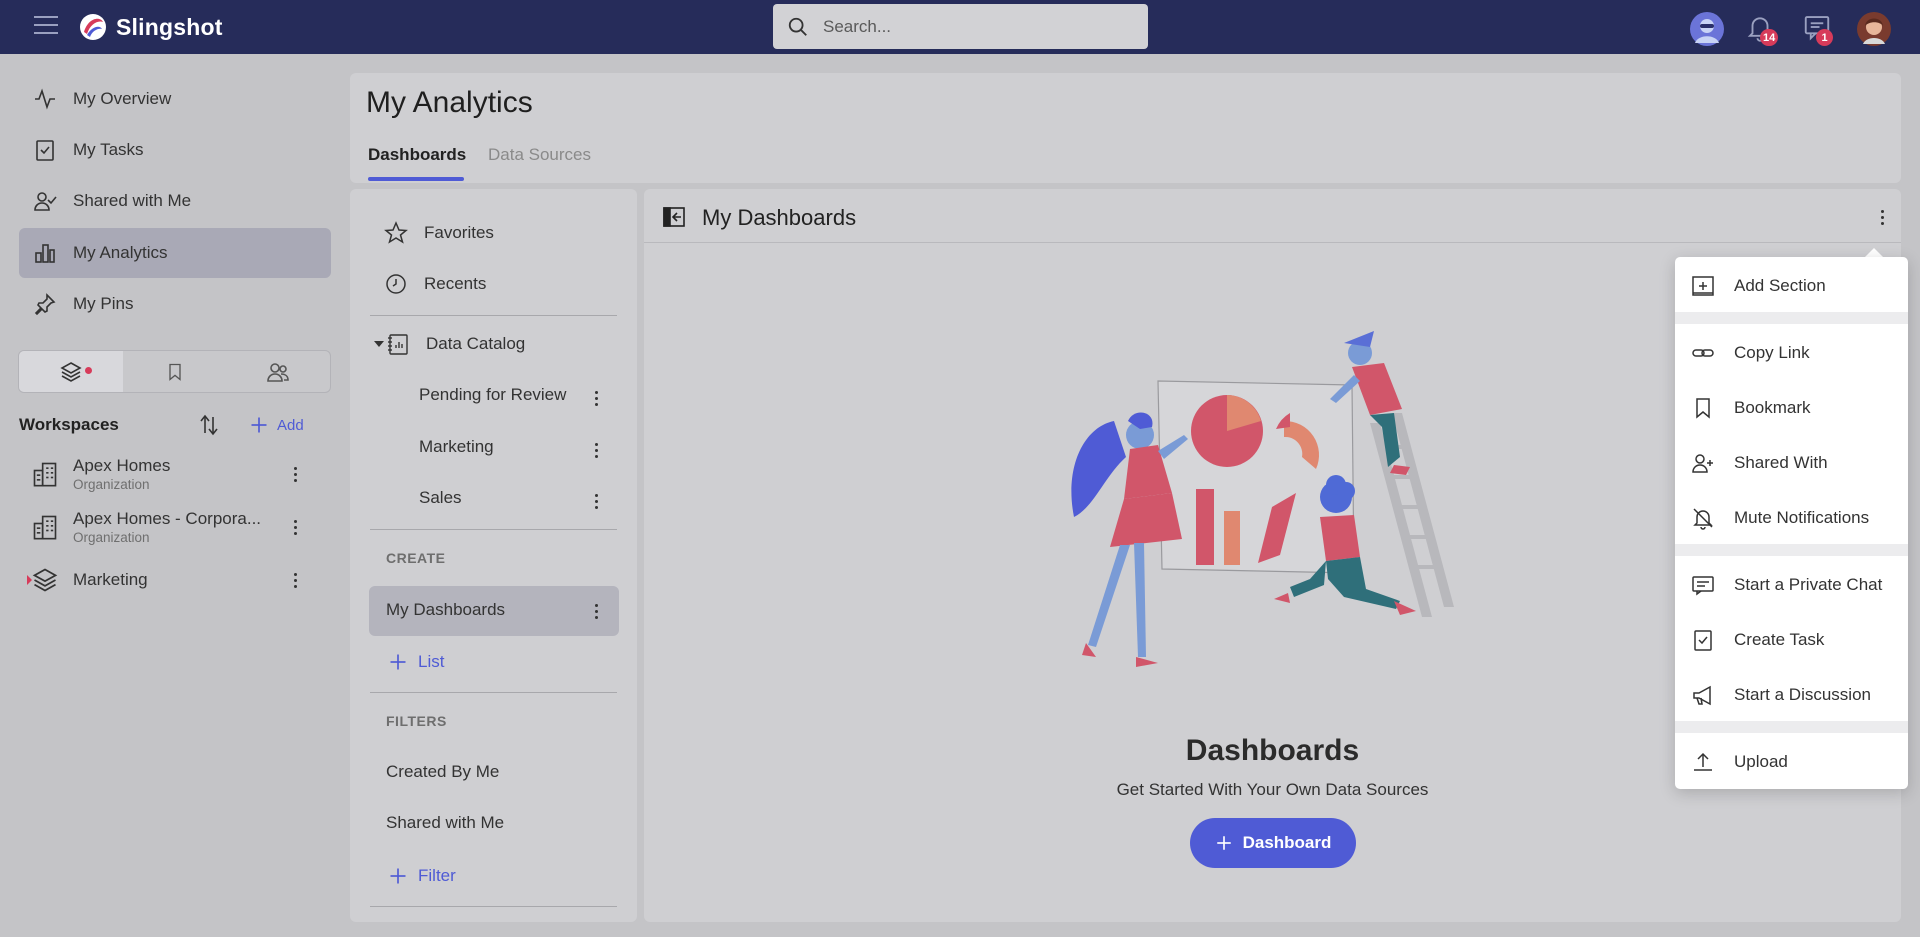 The width and height of the screenshot is (1920, 937). I want to click on tab-dashboards: Dashboards, so click(417, 155).